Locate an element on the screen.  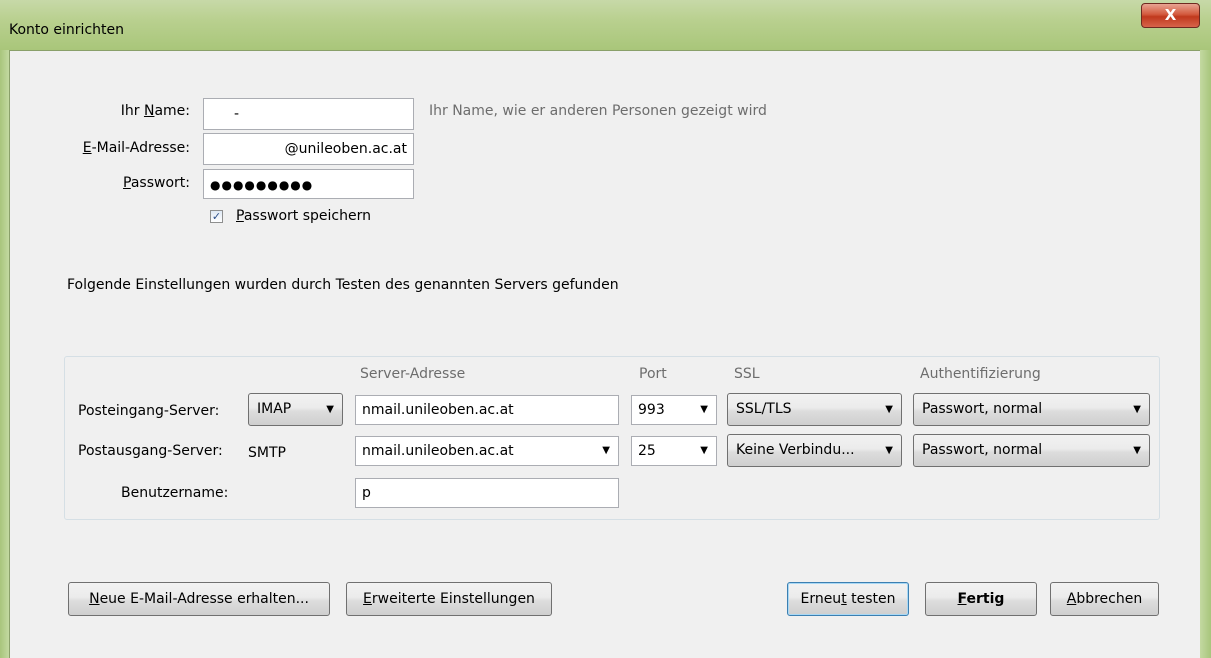
remember-password-checkbox: ✓ is located at coordinates (216, 216).